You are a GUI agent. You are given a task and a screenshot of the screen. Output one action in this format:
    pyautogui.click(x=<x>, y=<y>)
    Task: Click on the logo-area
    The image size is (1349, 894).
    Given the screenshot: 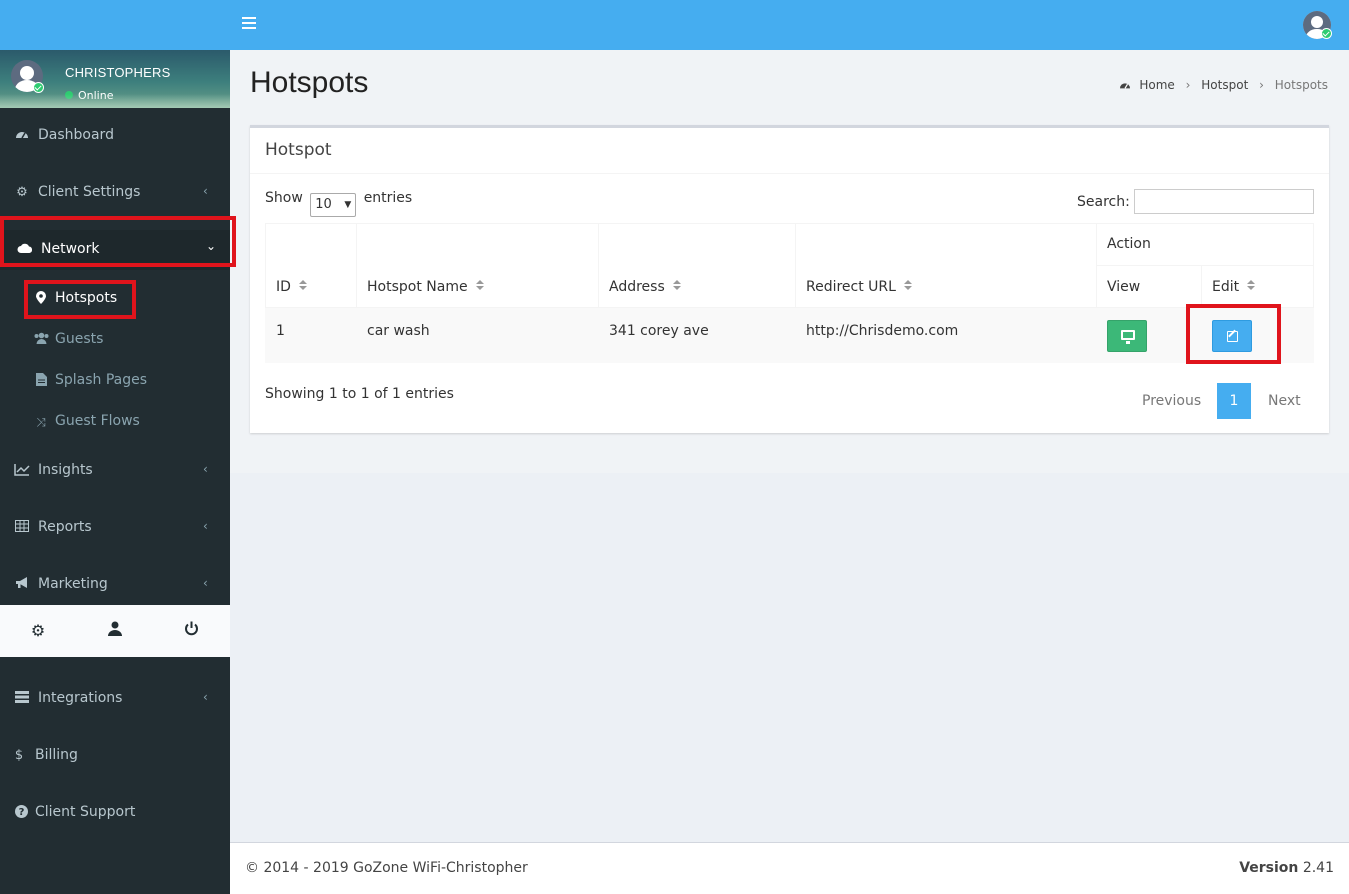 What is the action you would take?
    pyautogui.click(x=115, y=25)
    